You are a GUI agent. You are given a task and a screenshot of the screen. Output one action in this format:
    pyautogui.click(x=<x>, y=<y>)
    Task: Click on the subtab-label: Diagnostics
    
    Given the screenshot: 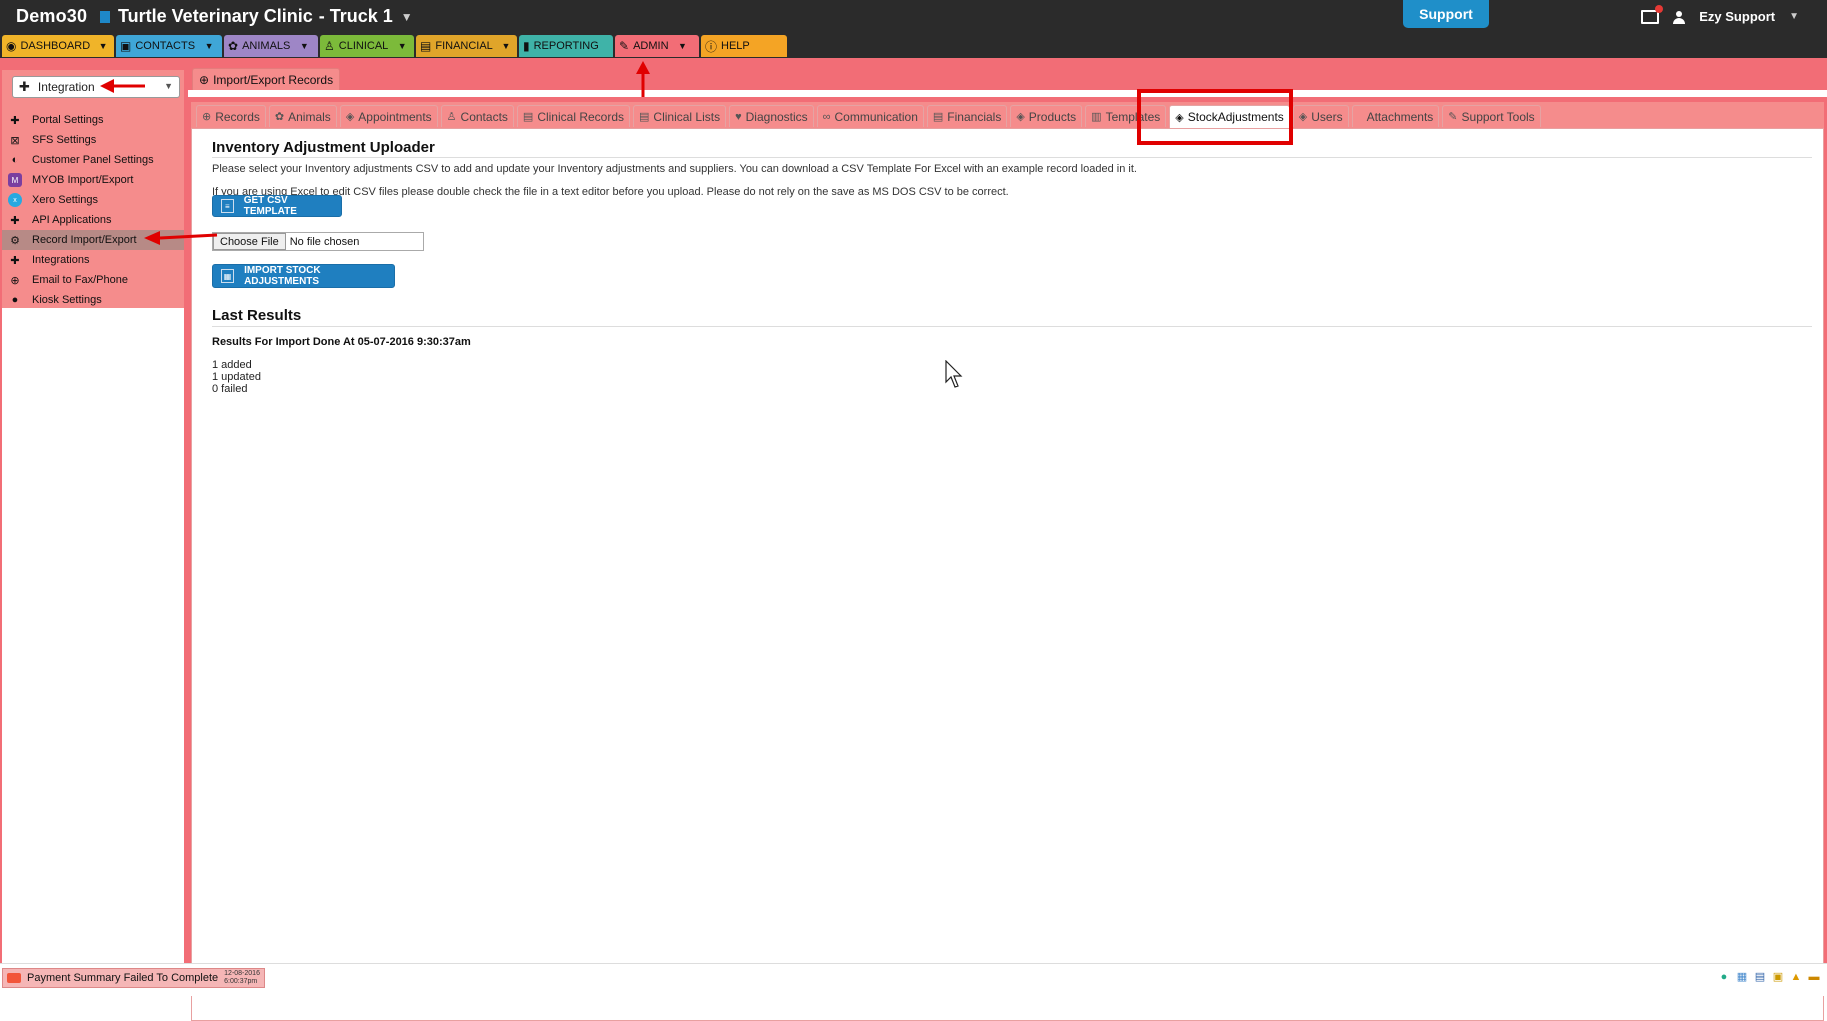 What is the action you would take?
    pyautogui.click(x=776, y=116)
    